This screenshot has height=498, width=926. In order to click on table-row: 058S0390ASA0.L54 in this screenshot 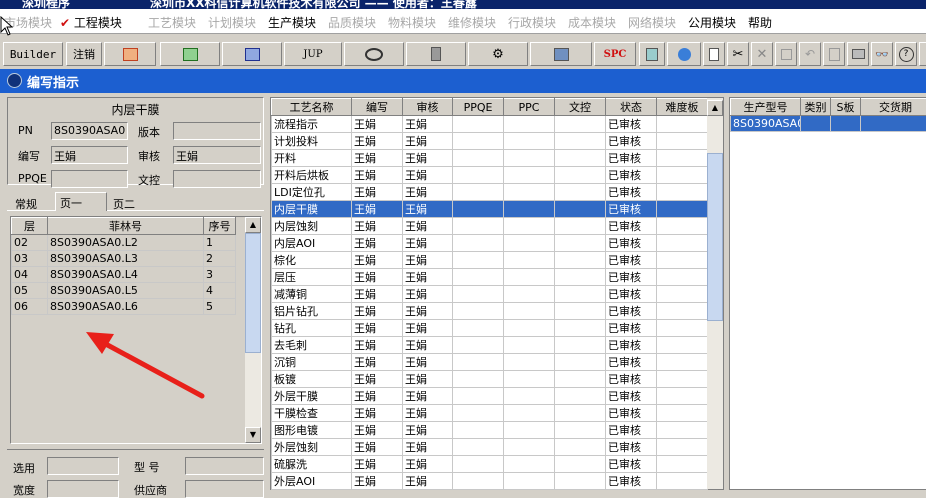, I will do `click(124, 291)`.